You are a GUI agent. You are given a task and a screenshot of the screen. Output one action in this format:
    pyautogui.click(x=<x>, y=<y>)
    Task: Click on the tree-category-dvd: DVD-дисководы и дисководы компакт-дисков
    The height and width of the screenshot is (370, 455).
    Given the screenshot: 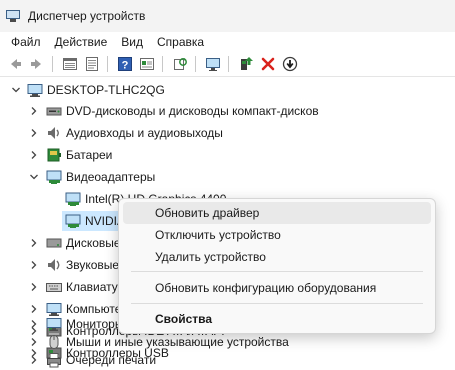 What is the action you would take?
    pyautogui.click(x=227, y=111)
    